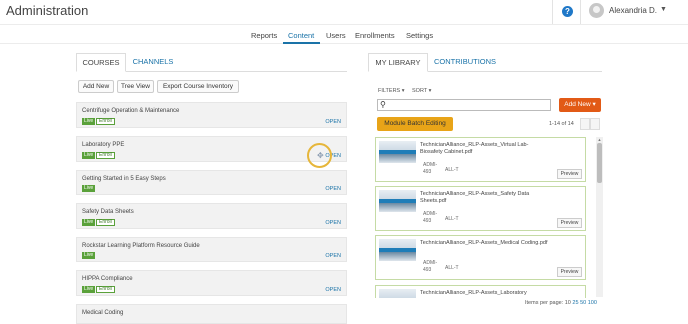 The width and height of the screenshot is (688, 324). Describe the element at coordinates (583, 303) in the screenshot. I see `items-per-page-50: 50` at that location.